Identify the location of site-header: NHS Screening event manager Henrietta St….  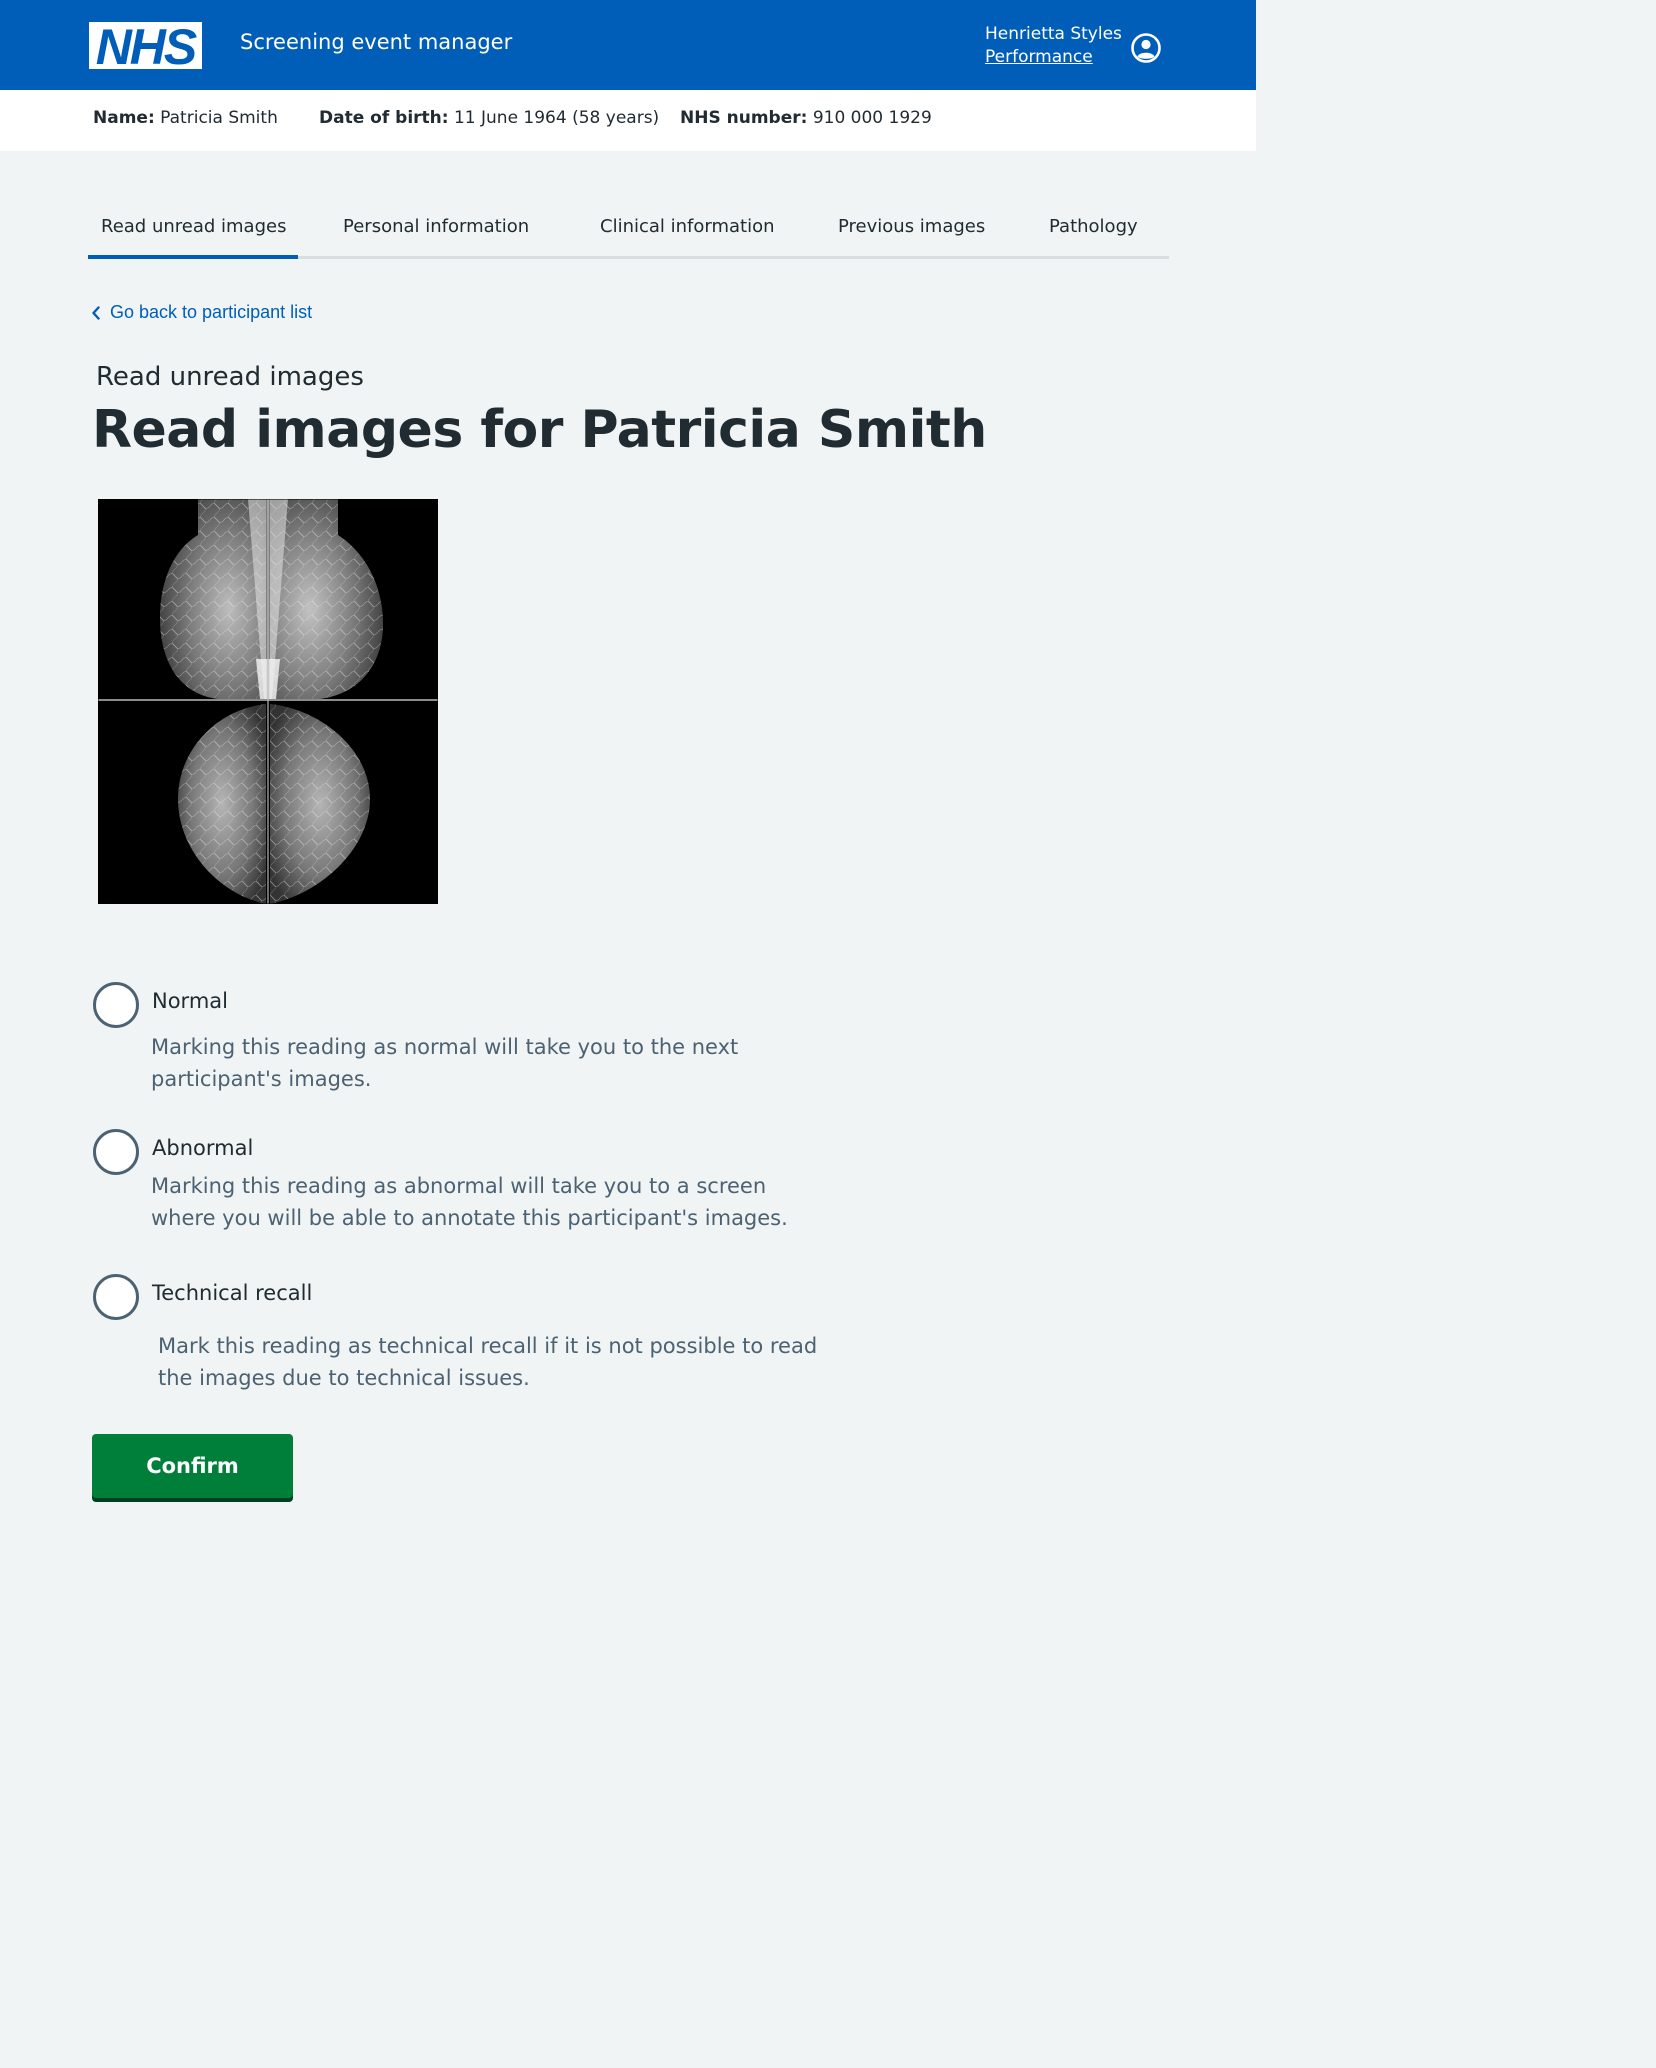
(628, 45).